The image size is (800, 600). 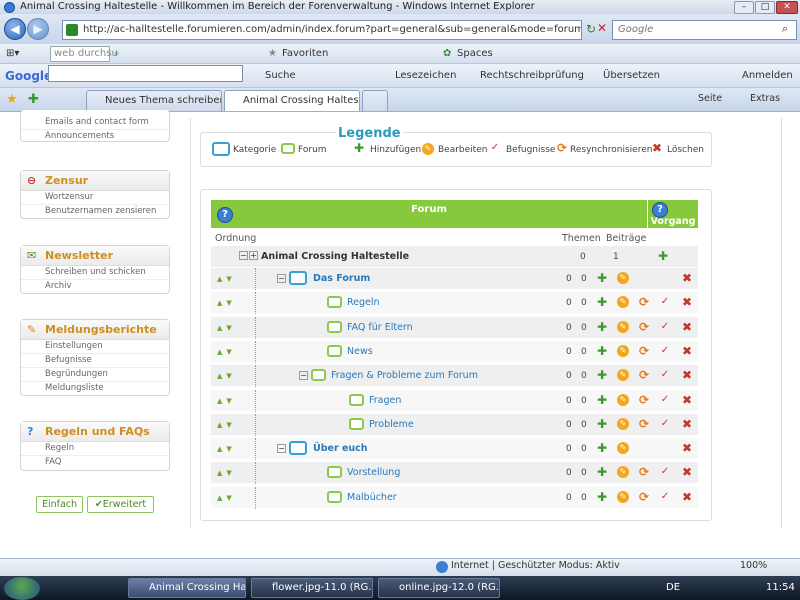 What do you see at coordinates (663, 256) in the screenshot?
I see `root-add-icon: ✚` at bounding box center [663, 256].